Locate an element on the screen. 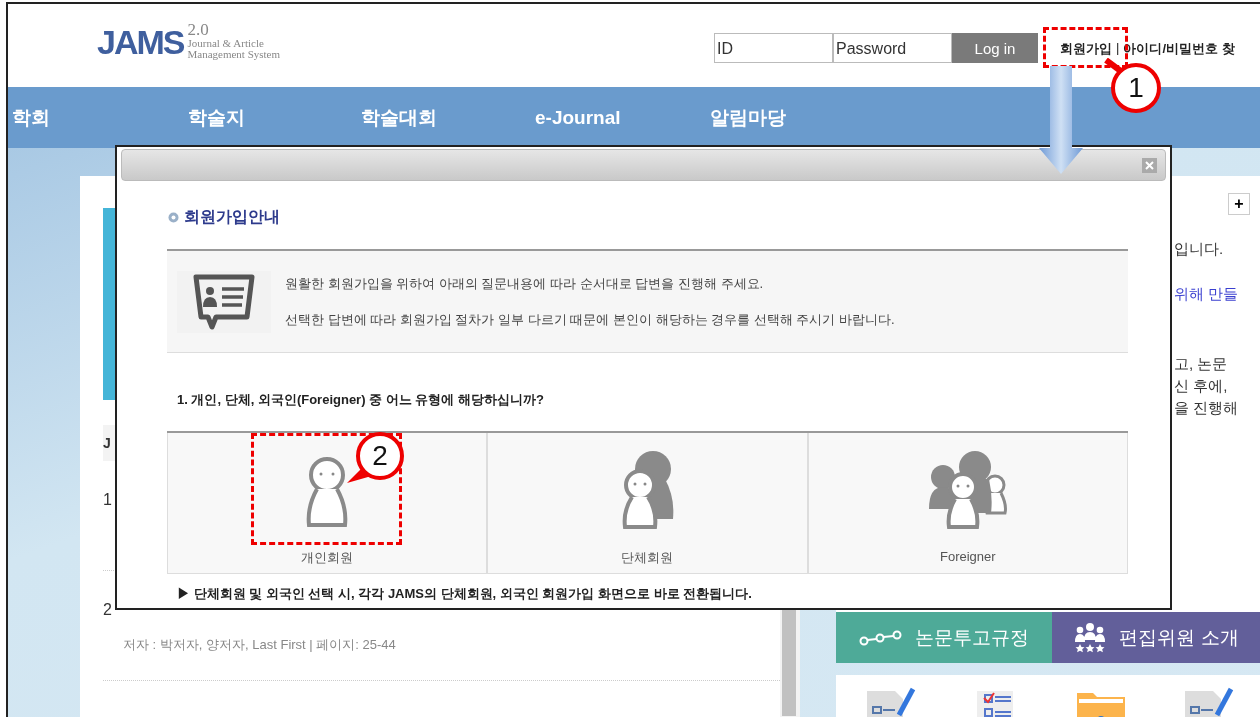  question-text: 1. 개인, 단체, 외국인(Foreigner) 중 어느 유형에 해당하십니까? is located at coordinates (360, 400).